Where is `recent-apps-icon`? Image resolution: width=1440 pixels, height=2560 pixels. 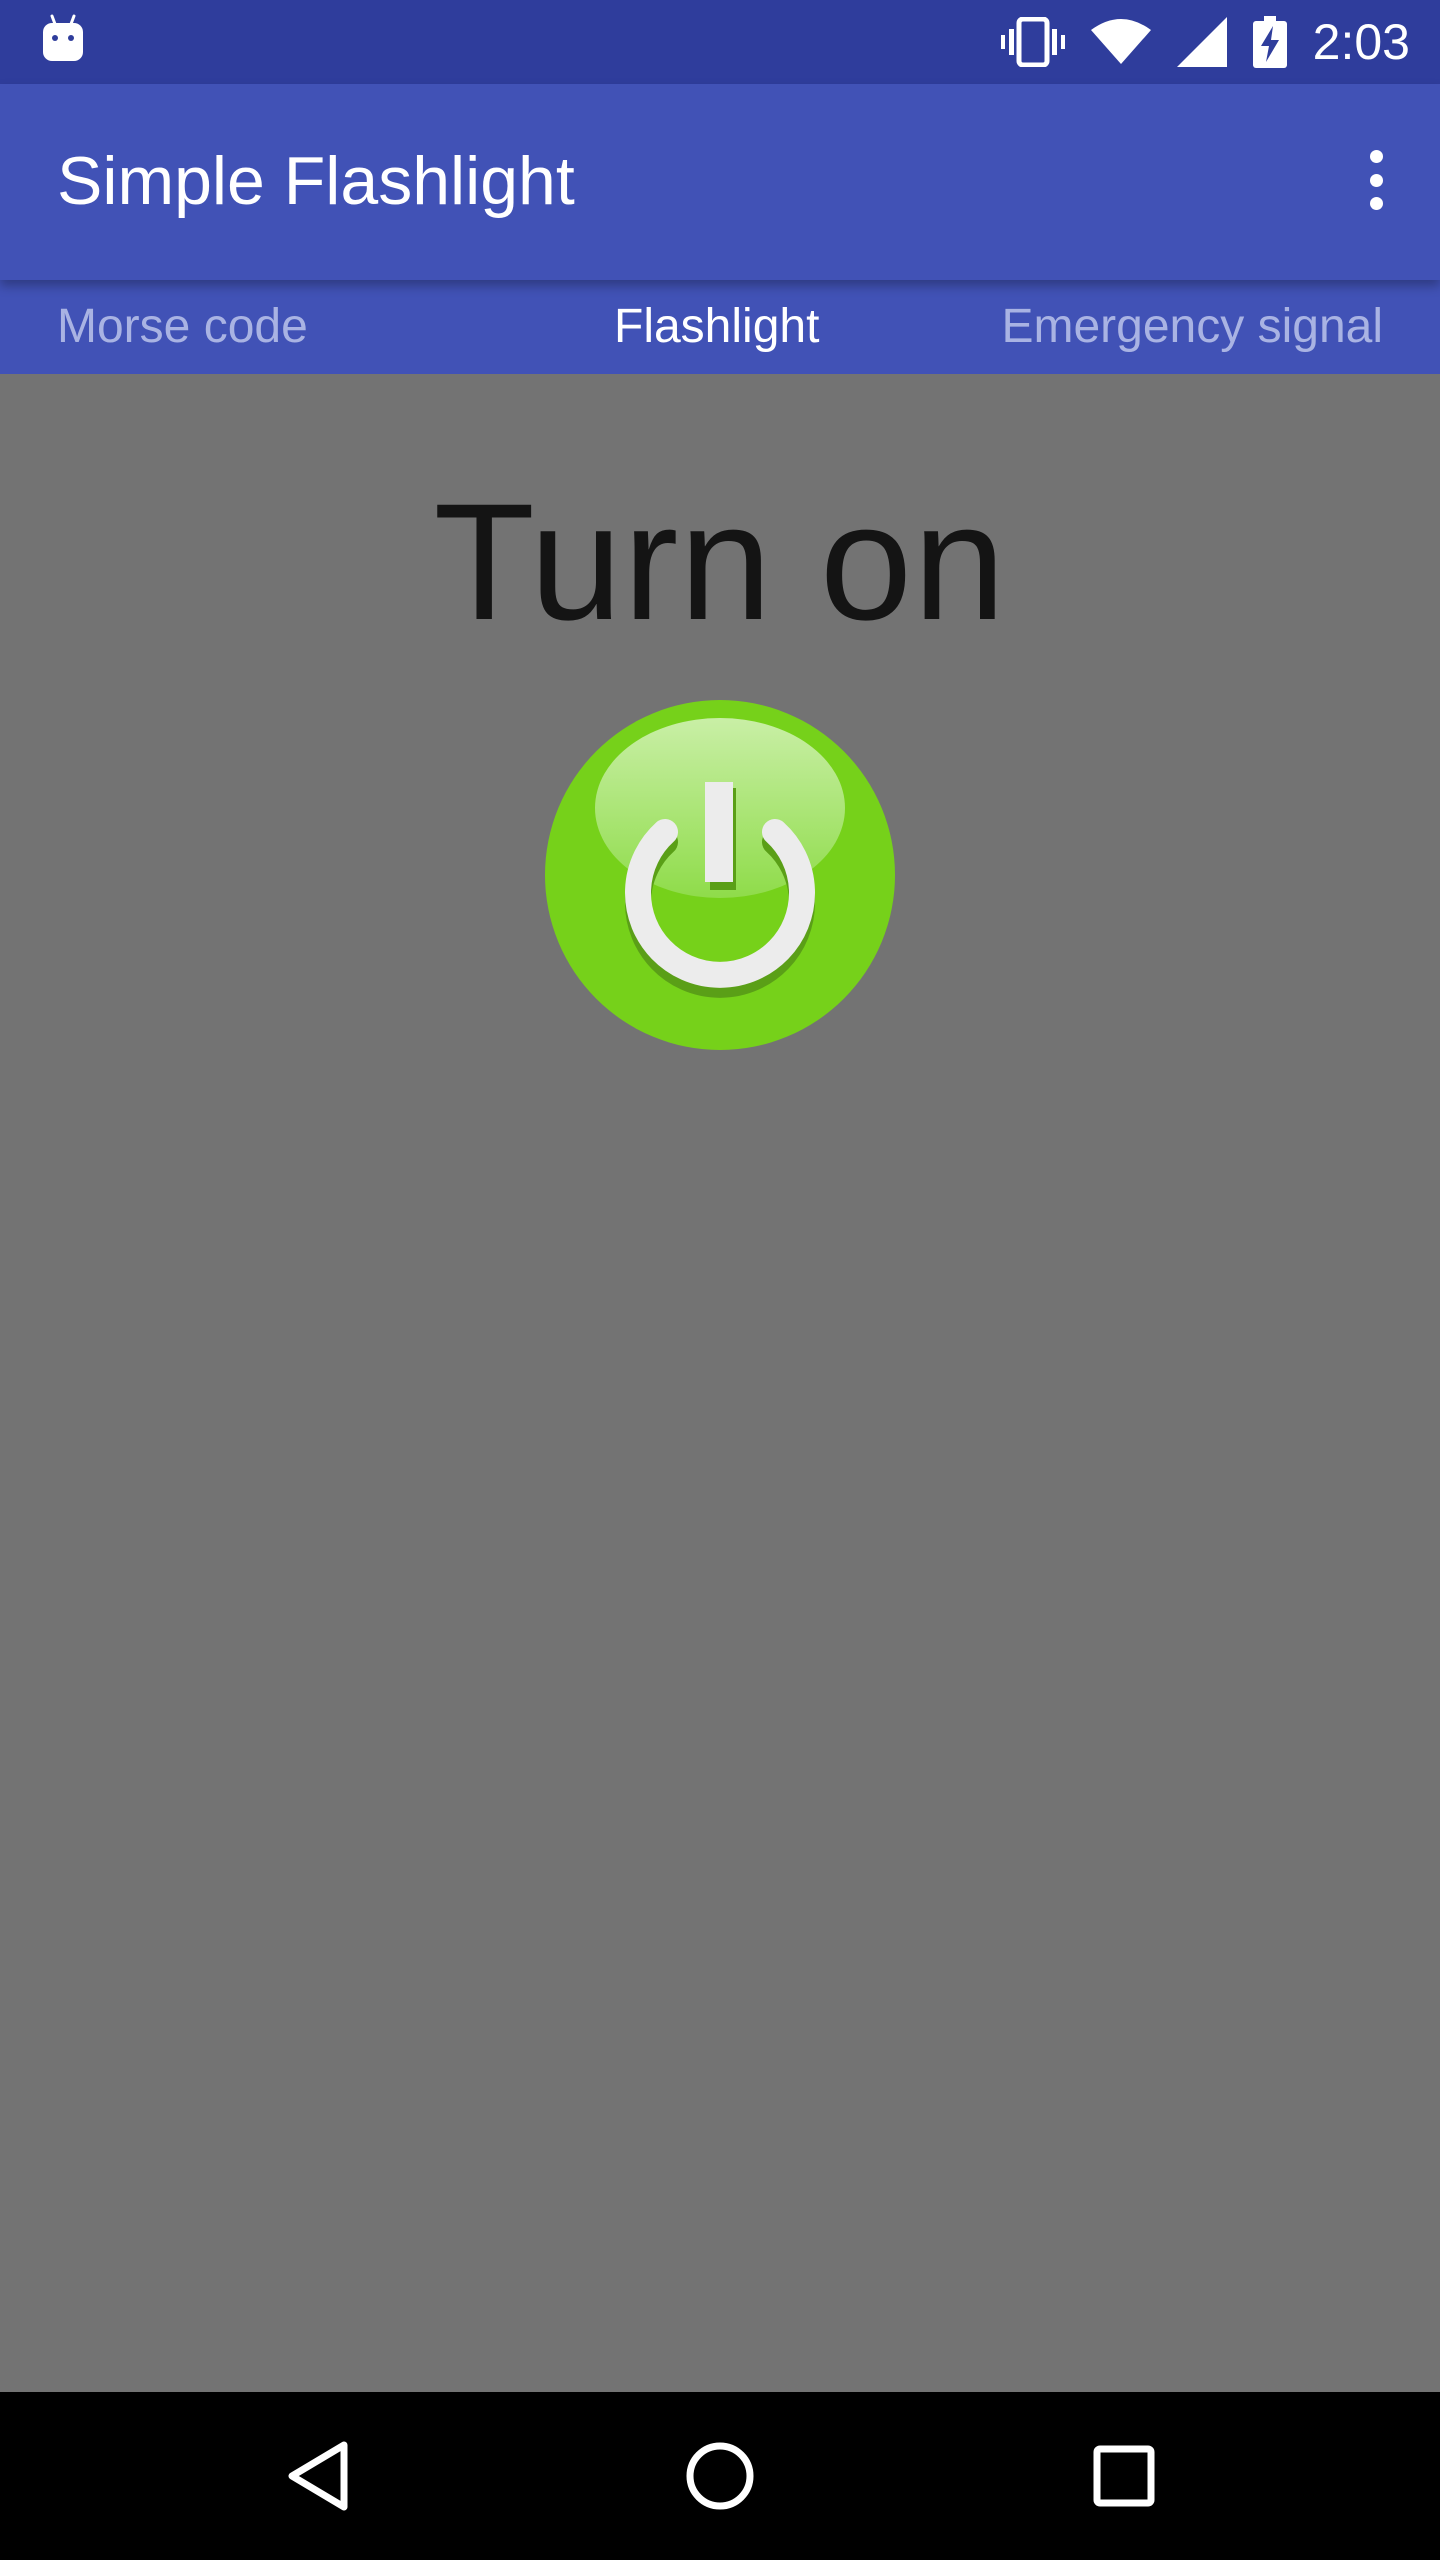
recent-apps-icon is located at coordinates (1124, 2476).